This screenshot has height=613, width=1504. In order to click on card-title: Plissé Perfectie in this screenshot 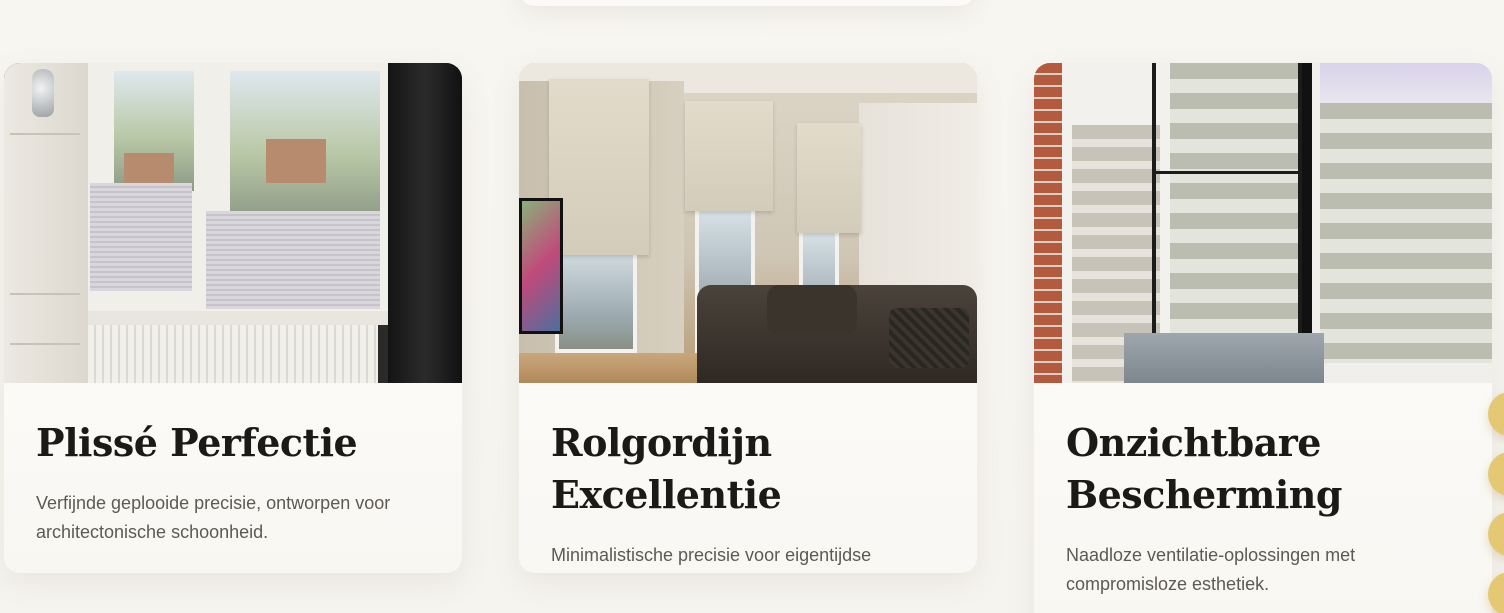, I will do `click(197, 442)`.